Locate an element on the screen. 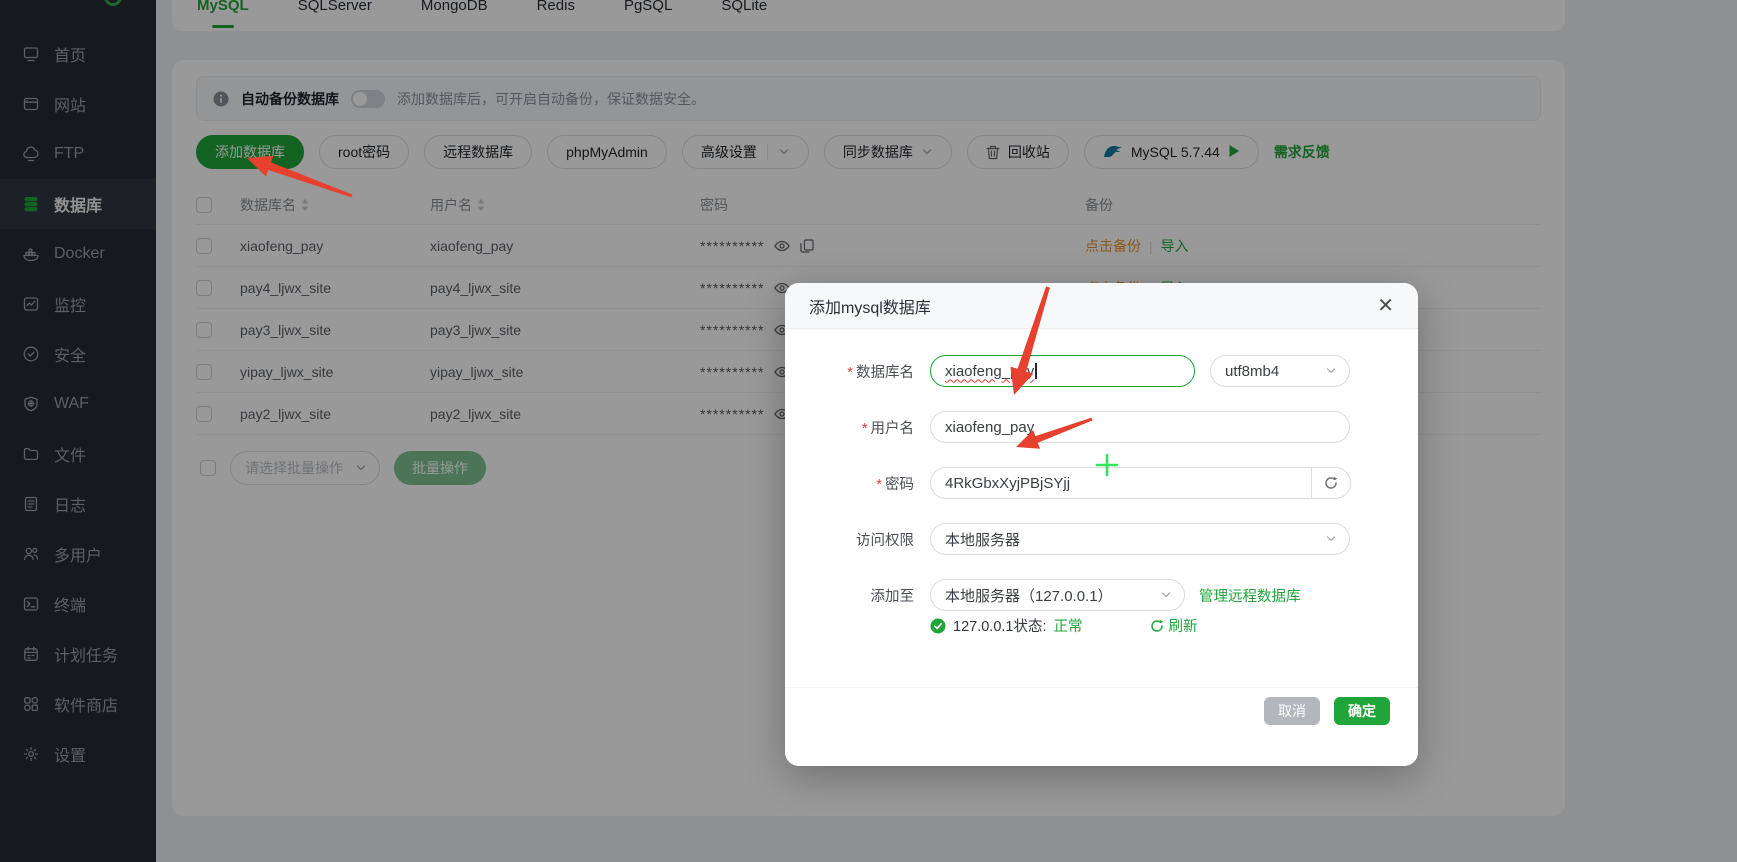 The height and width of the screenshot is (862, 1737). charset-select: utf8mb4 is located at coordinates (1280, 371).